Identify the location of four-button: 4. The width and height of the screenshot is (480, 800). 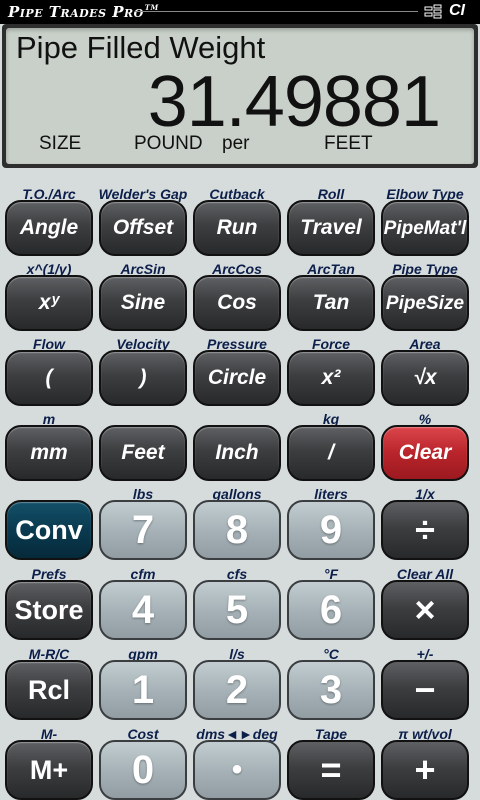
(143, 610).